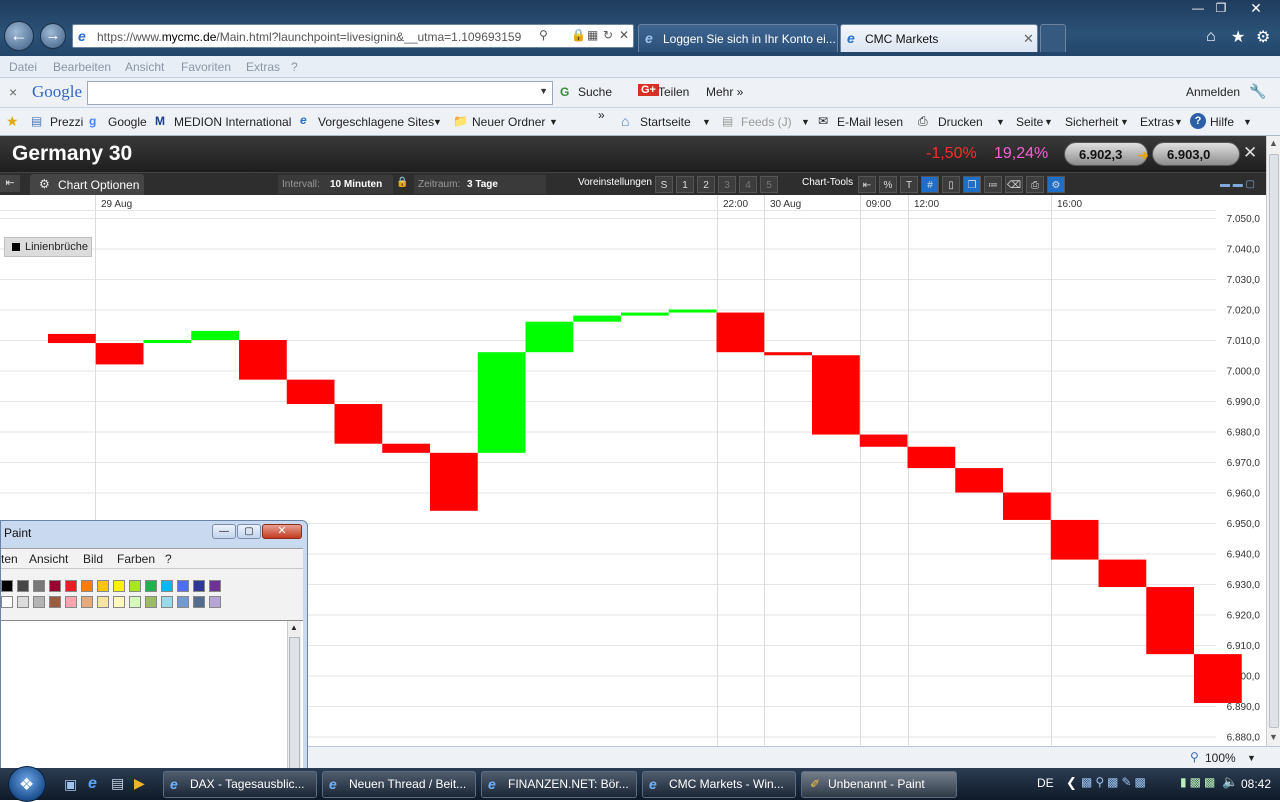 The width and height of the screenshot is (1280, 802). What do you see at coordinates (27, 784) in the screenshot?
I see `start-button: ❖` at bounding box center [27, 784].